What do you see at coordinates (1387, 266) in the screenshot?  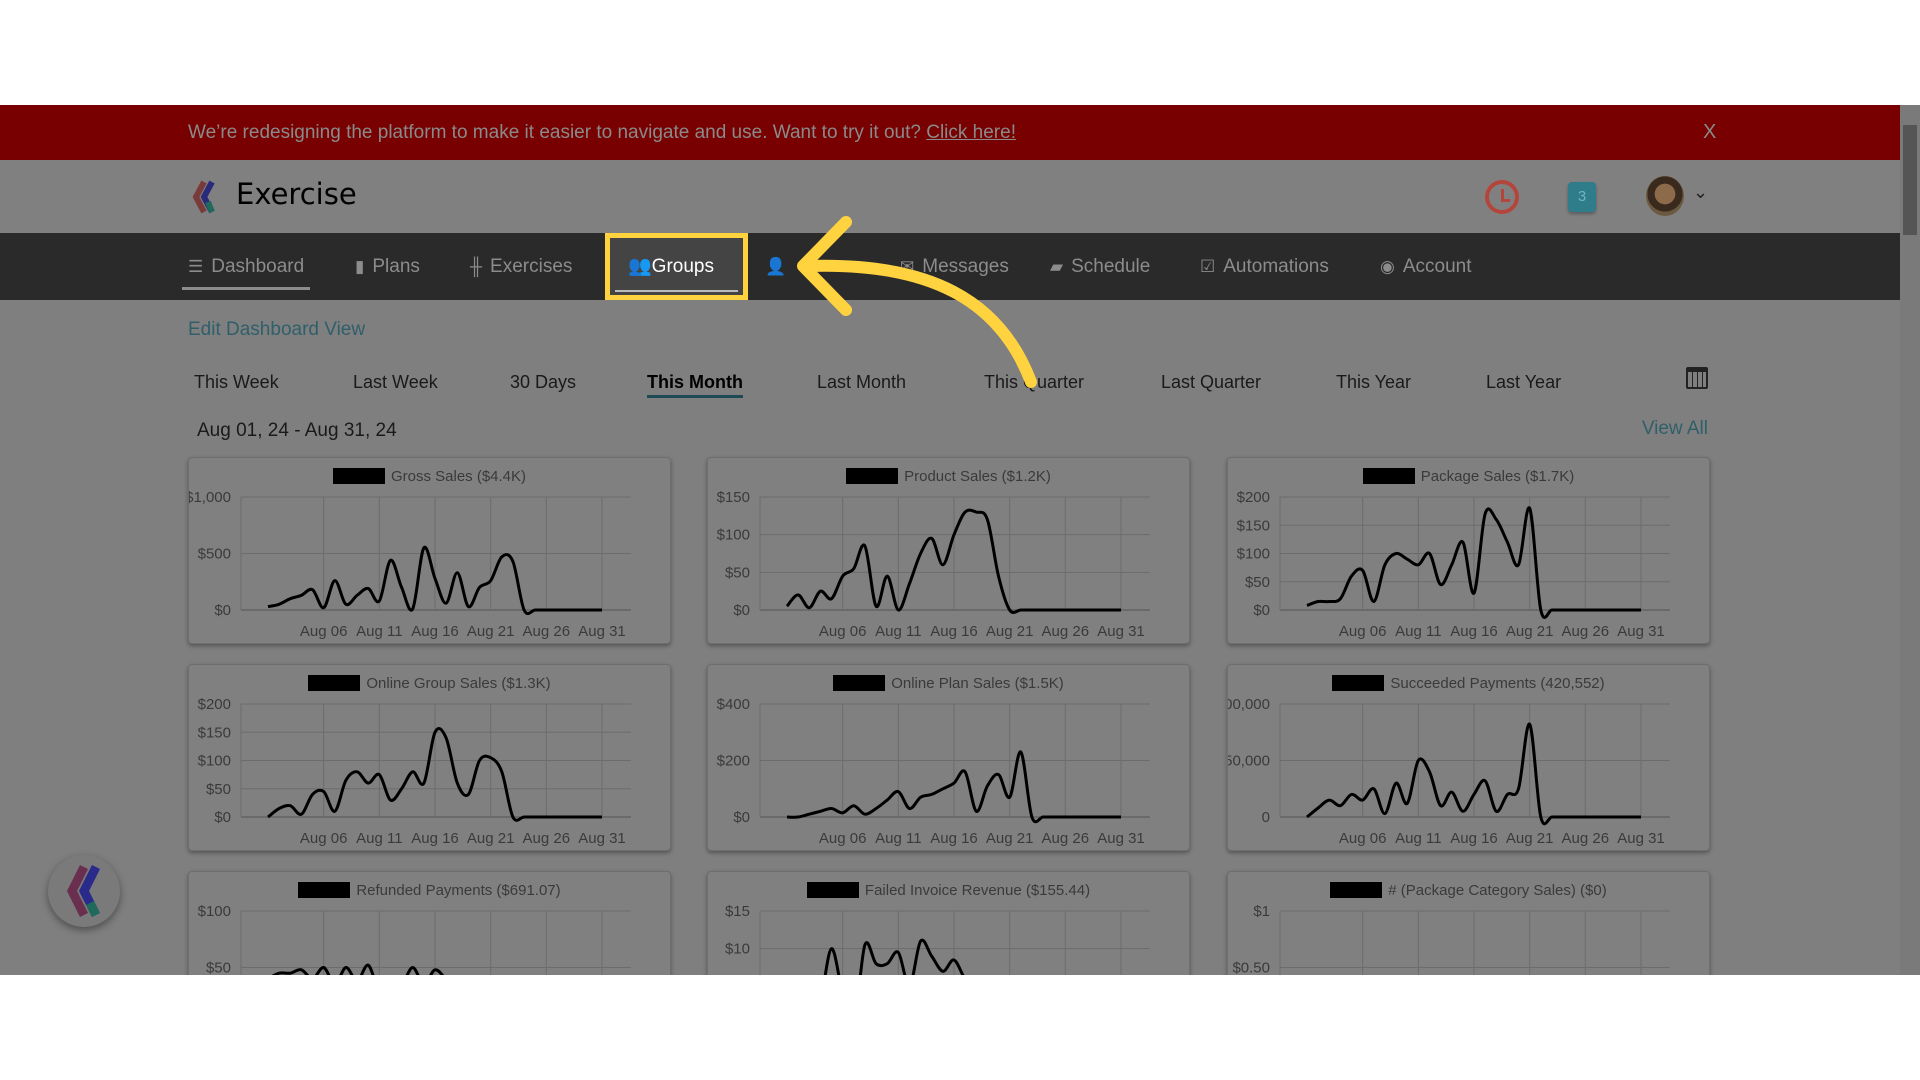 I see `user-circle-icon: ◉` at bounding box center [1387, 266].